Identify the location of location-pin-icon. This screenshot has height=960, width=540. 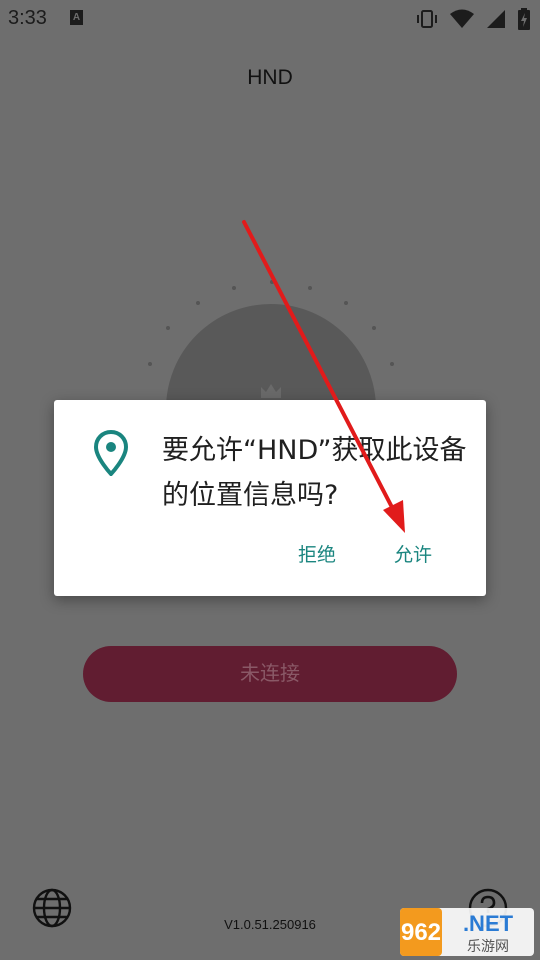
(111, 453).